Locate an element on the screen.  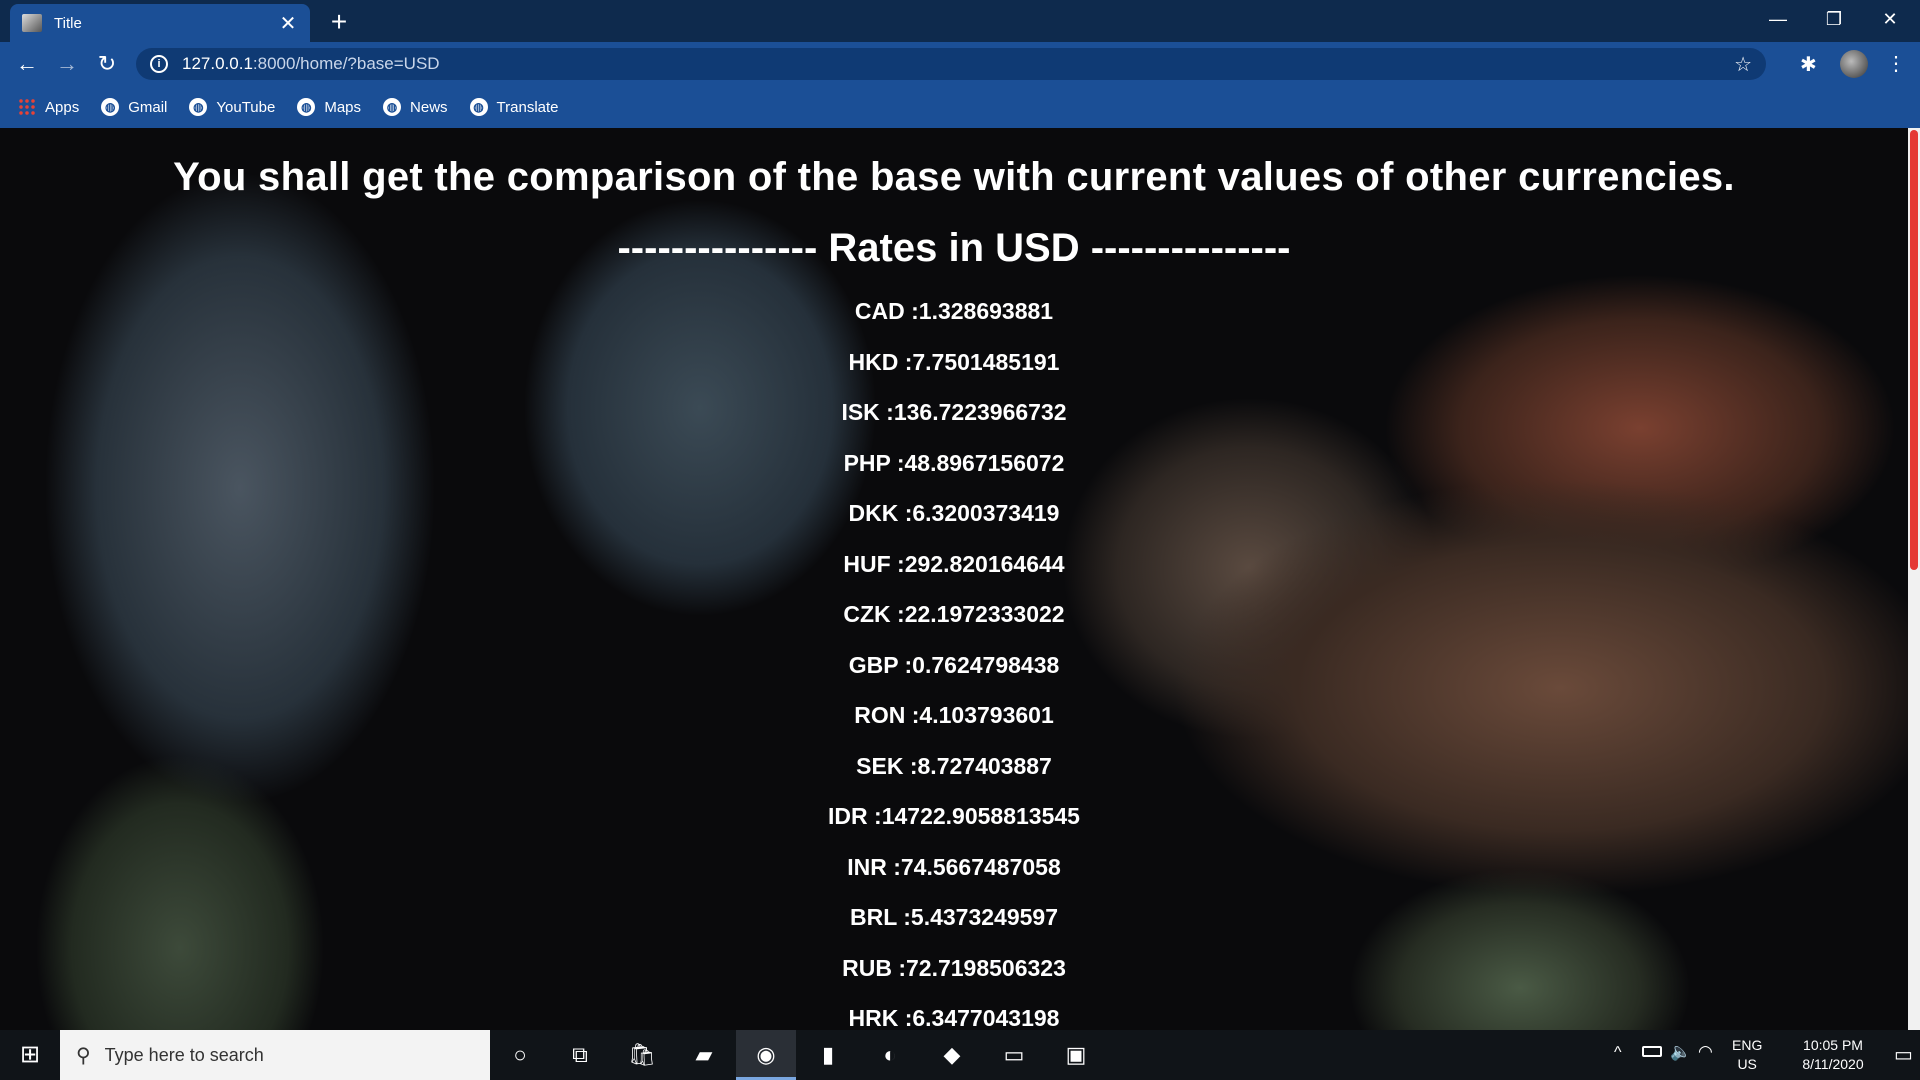
bookmark-youtube: ◍ YouTube is located at coordinates (232, 107).